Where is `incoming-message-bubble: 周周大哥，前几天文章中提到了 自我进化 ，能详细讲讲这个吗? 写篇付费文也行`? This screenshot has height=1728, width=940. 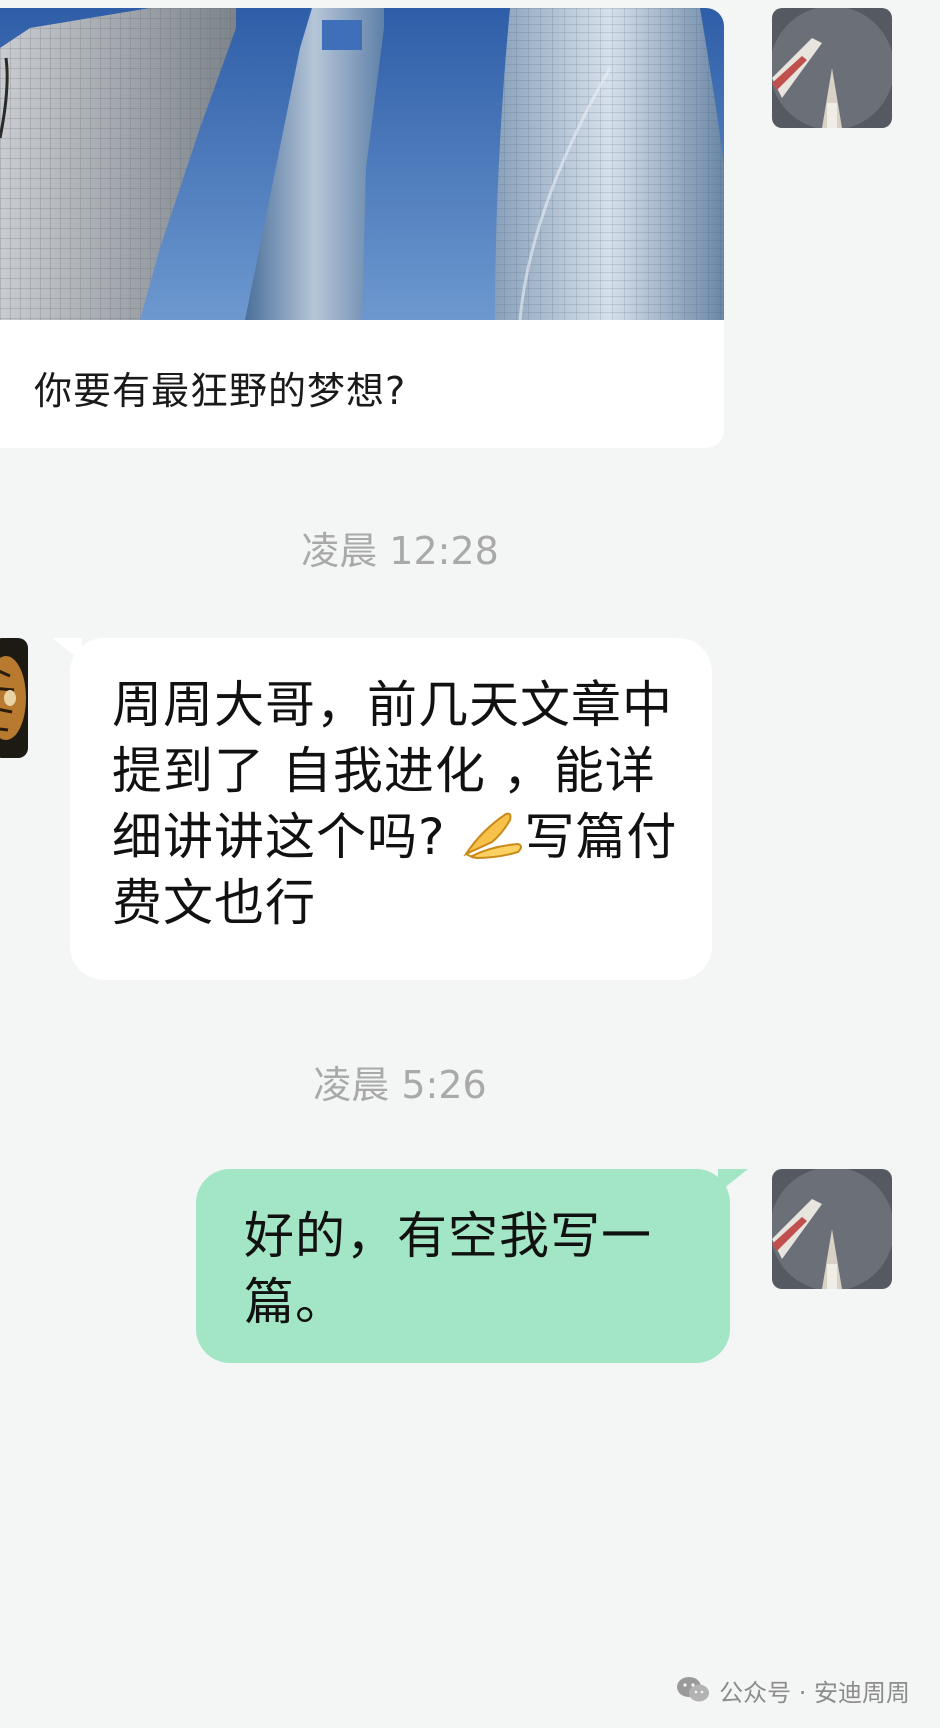 incoming-message-bubble: 周周大哥，前几天文章中提到了 自我进化 ，能详细讲讲这个吗? 写篇付费文也行 is located at coordinates (382, 809).